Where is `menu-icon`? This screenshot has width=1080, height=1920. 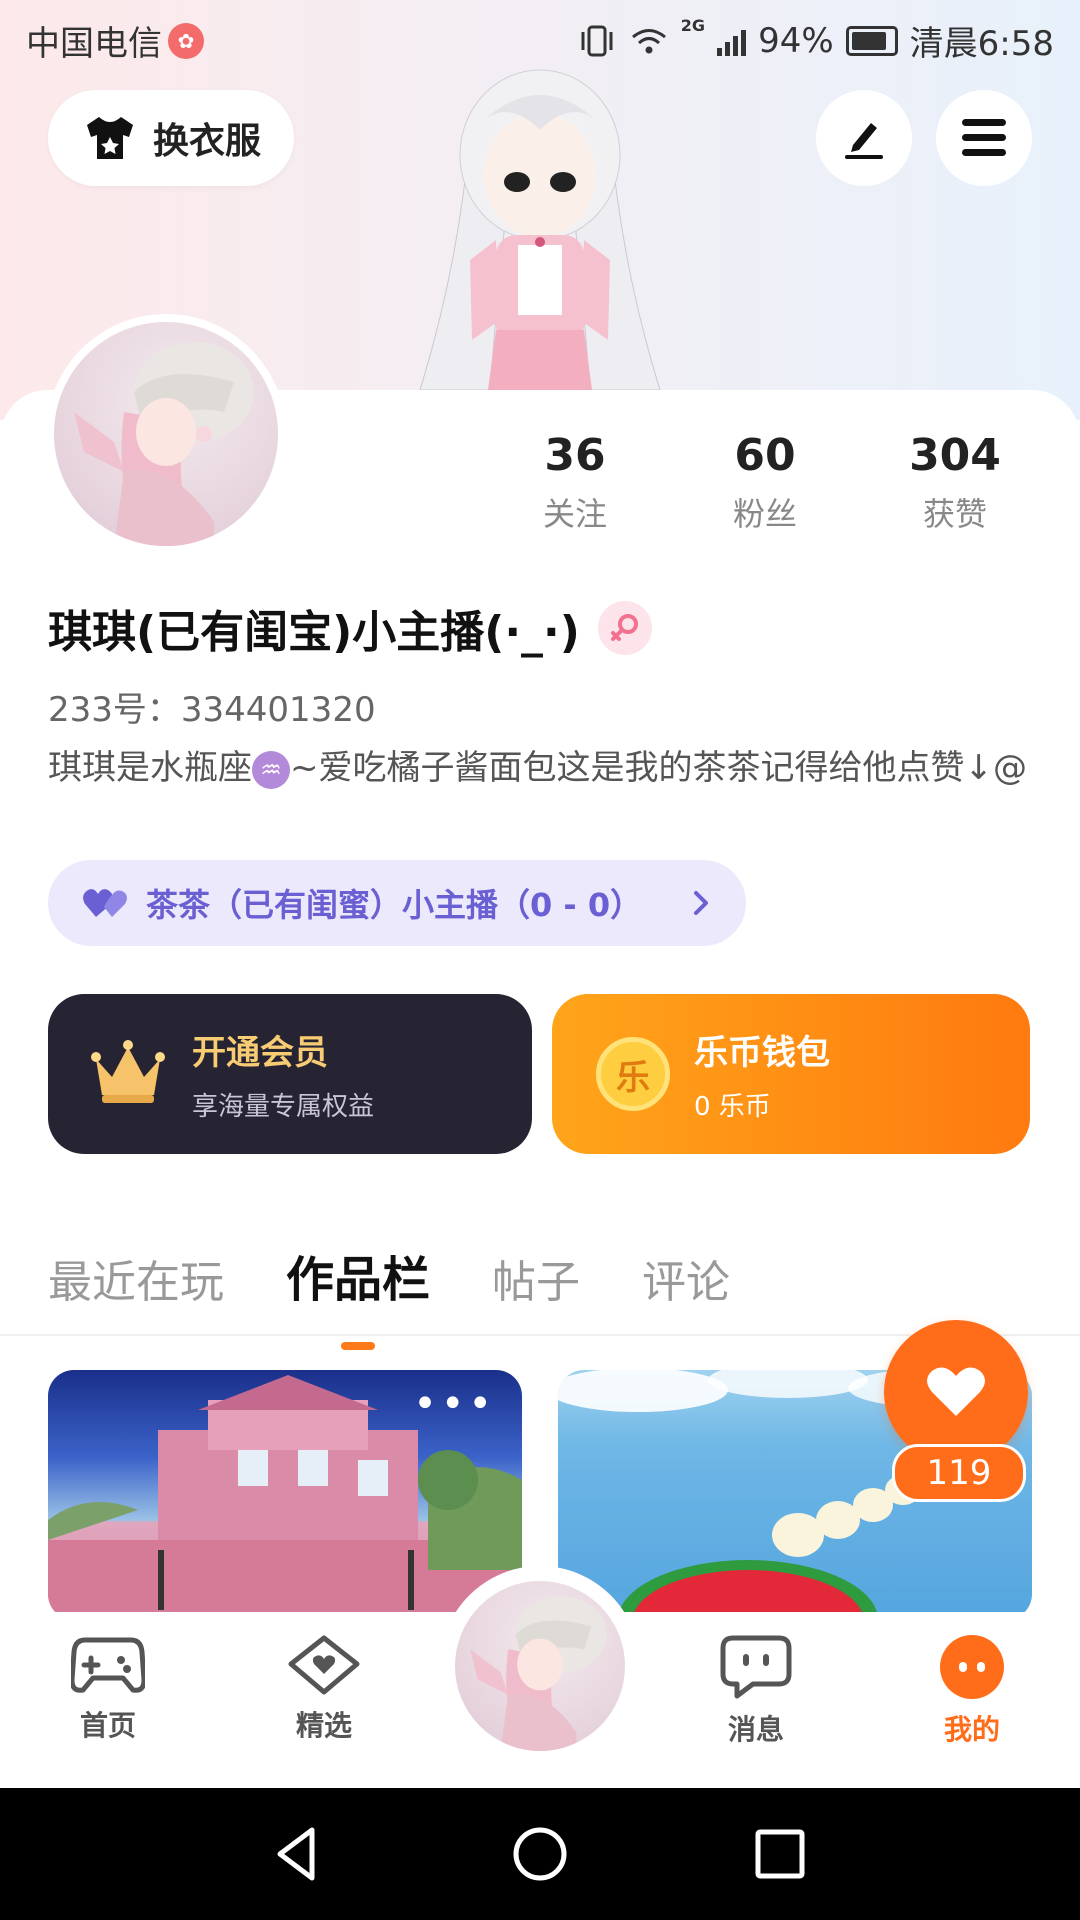
menu-icon is located at coordinates (984, 137).